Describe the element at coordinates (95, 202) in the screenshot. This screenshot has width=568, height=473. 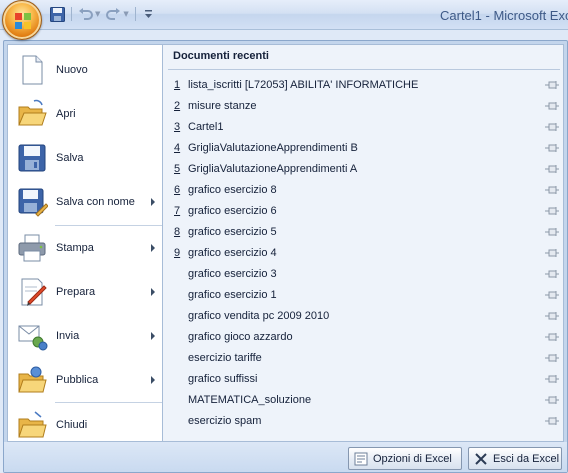
I see `menu-item-label: Salva con nome` at that location.